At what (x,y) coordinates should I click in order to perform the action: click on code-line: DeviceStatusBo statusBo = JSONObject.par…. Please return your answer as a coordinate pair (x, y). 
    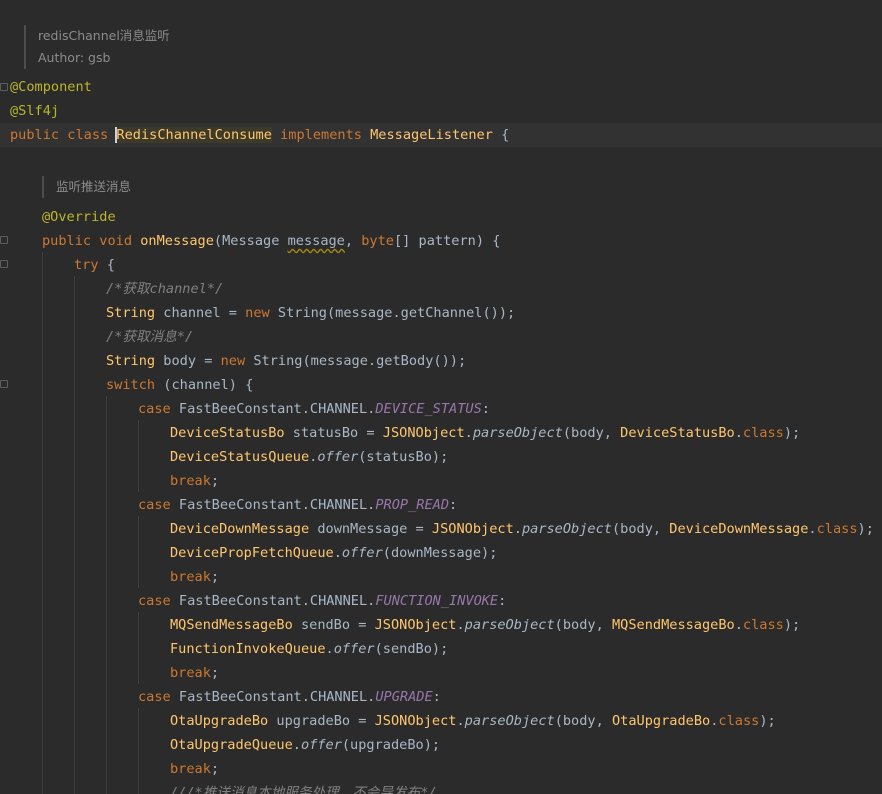
    Looking at the image, I should click on (441, 433).